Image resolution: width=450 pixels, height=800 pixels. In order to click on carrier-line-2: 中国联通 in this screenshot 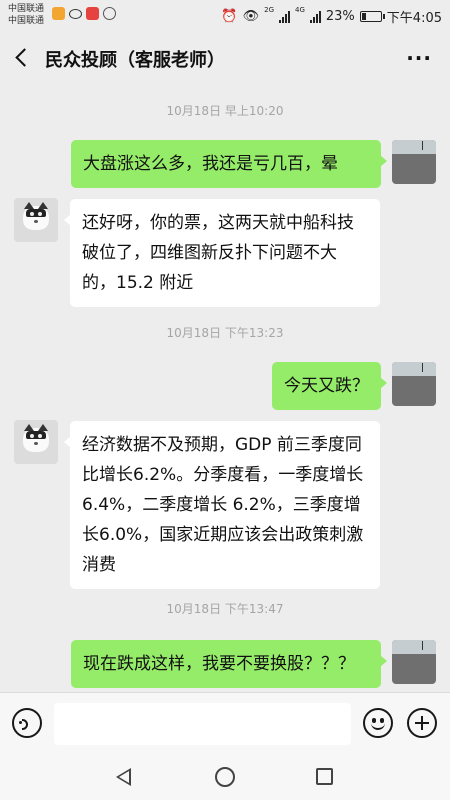, I will do `click(26, 21)`.